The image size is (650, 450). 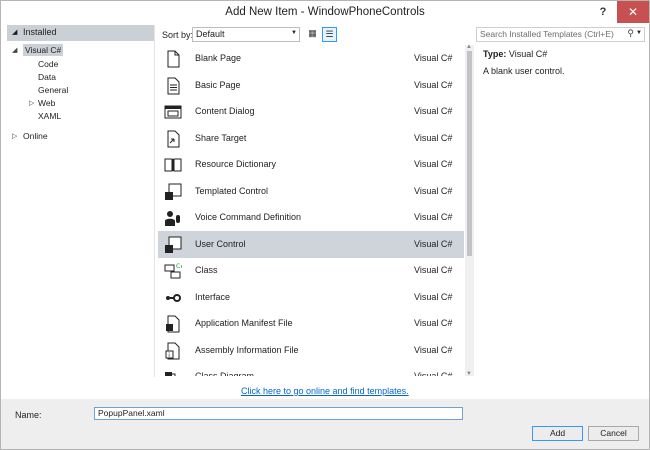 I want to click on template-description: A blank user control., so click(x=524, y=71).